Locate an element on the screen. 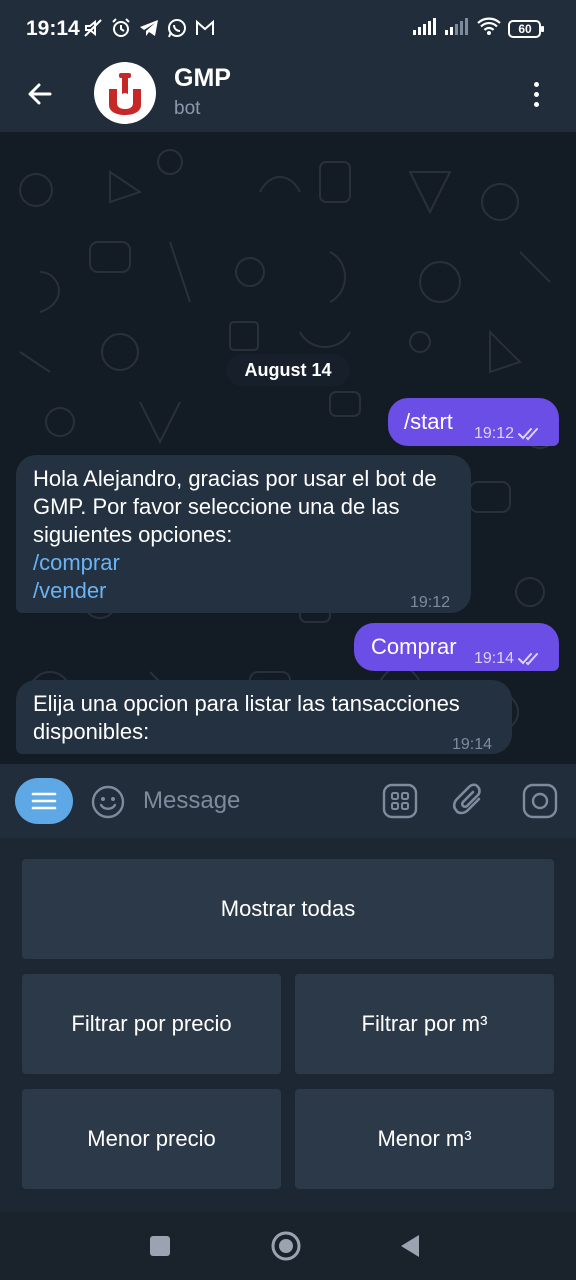  message-input-bar is located at coordinates (288, 801).